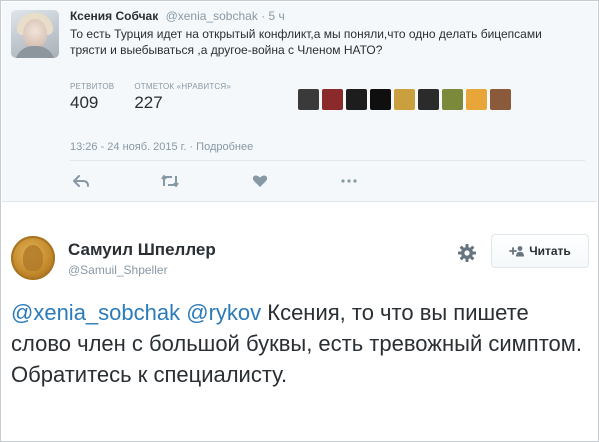 The height and width of the screenshot is (442, 599). I want to click on likers-avatars, so click(406, 99).